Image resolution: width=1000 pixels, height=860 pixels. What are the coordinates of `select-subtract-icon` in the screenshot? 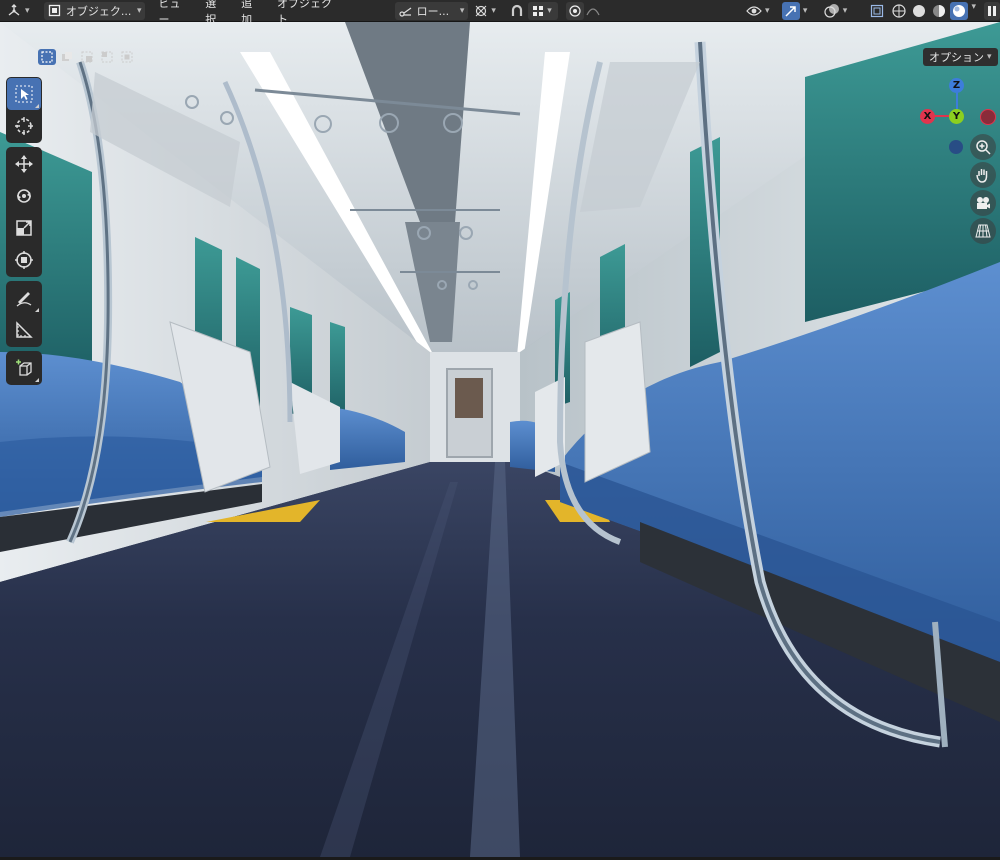 It's located at (87, 57).